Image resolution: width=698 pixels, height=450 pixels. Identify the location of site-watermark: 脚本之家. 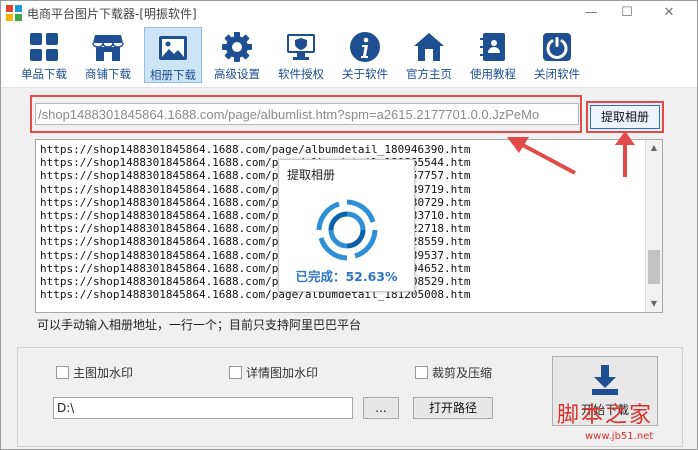
(605, 415).